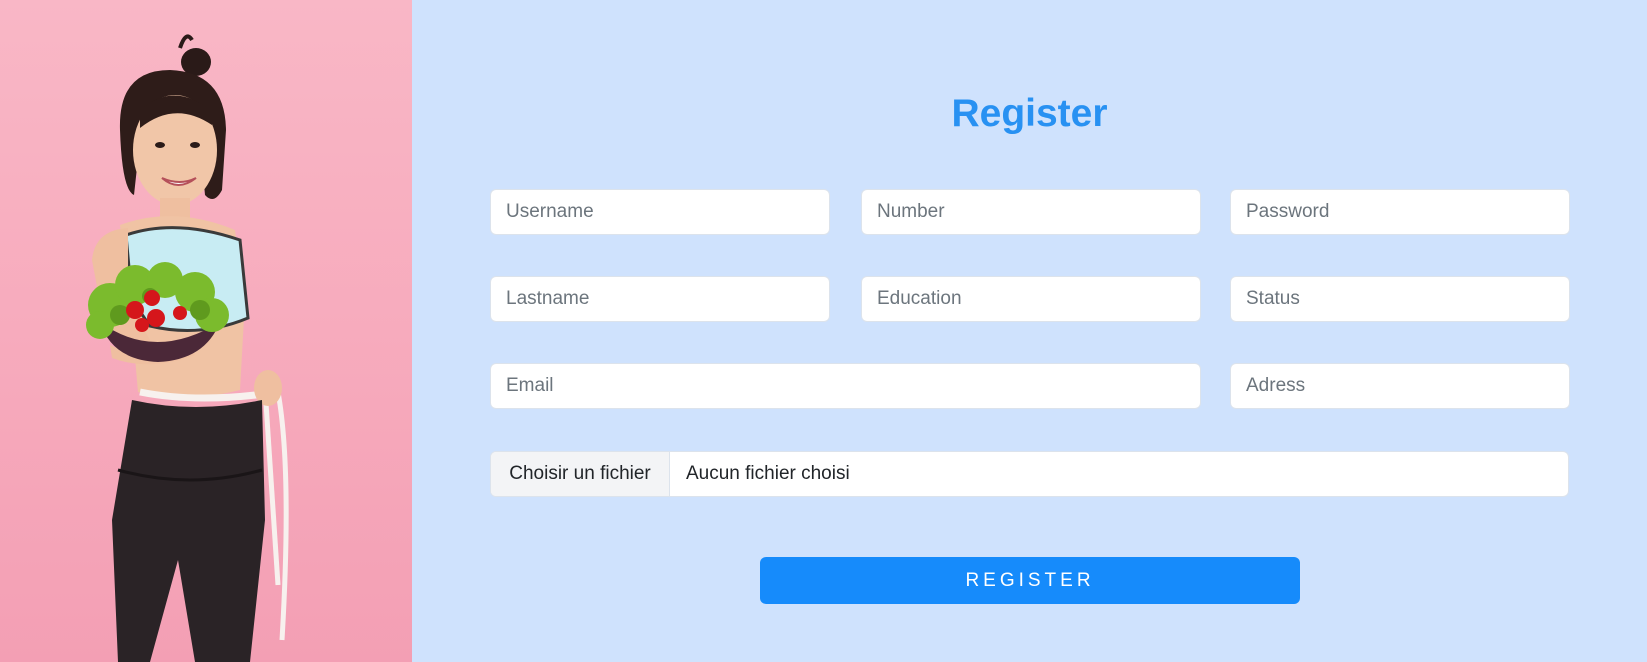 This screenshot has height=662, width=1647. What do you see at coordinates (1031, 299) in the screenshot?
I see `education-input` at bounding box center [1031, 299].